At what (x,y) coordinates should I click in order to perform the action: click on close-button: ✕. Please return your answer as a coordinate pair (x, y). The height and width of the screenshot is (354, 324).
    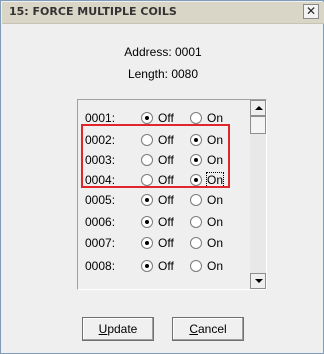
    Looking at the image, I should click on (311, 11).